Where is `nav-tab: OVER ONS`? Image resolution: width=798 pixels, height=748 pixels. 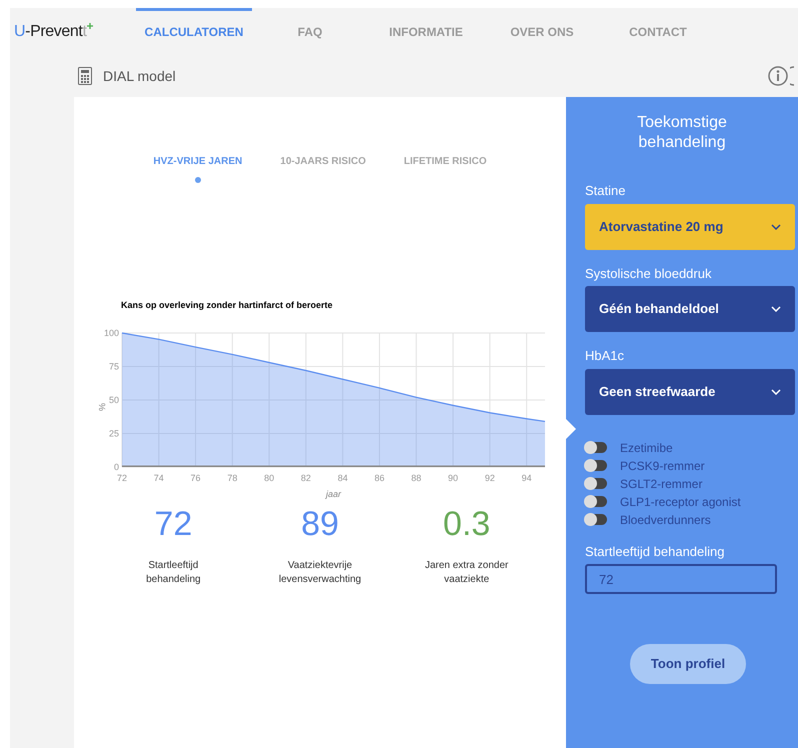 nav-tab: OVER ONS is located at coordinates (542, 31).